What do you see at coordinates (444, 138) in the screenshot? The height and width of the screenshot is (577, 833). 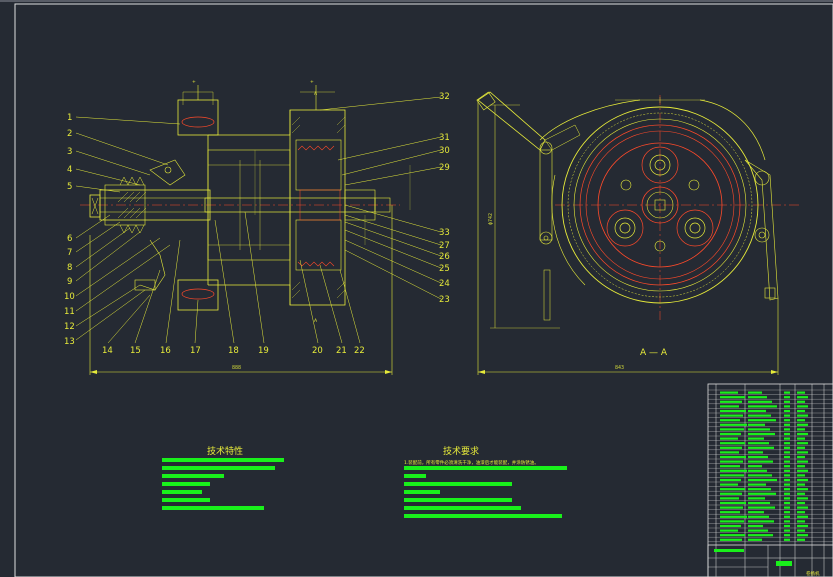 I see `part-label: 31` at bounding box center [444, 138].